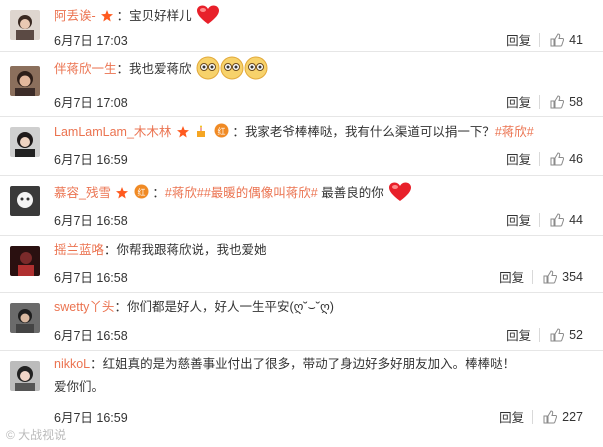  Describe the element at coordinates (303, 364) in the screenshot. I see `comment-text: ：红姐真的是为慈善事业付出了很多，带动了身边好多好朋友加入。棒棒哒！` at that location.